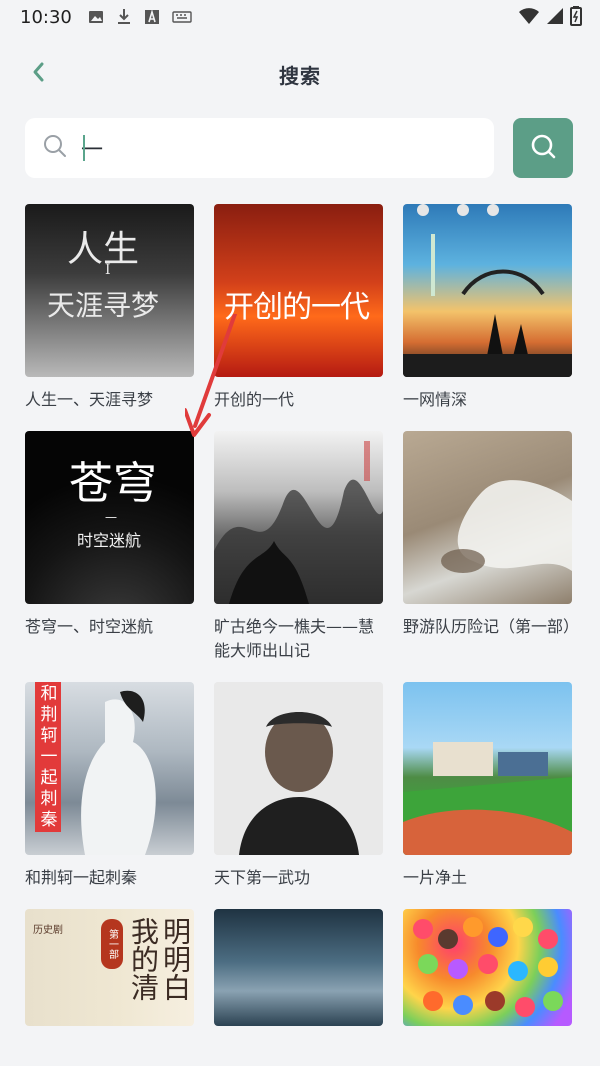 This screenshot has width=600, height=1066. What do you see at coordinates (182, 17) in the screenshot?
I see `keyboard-icon` at bounding box center [182, 17].